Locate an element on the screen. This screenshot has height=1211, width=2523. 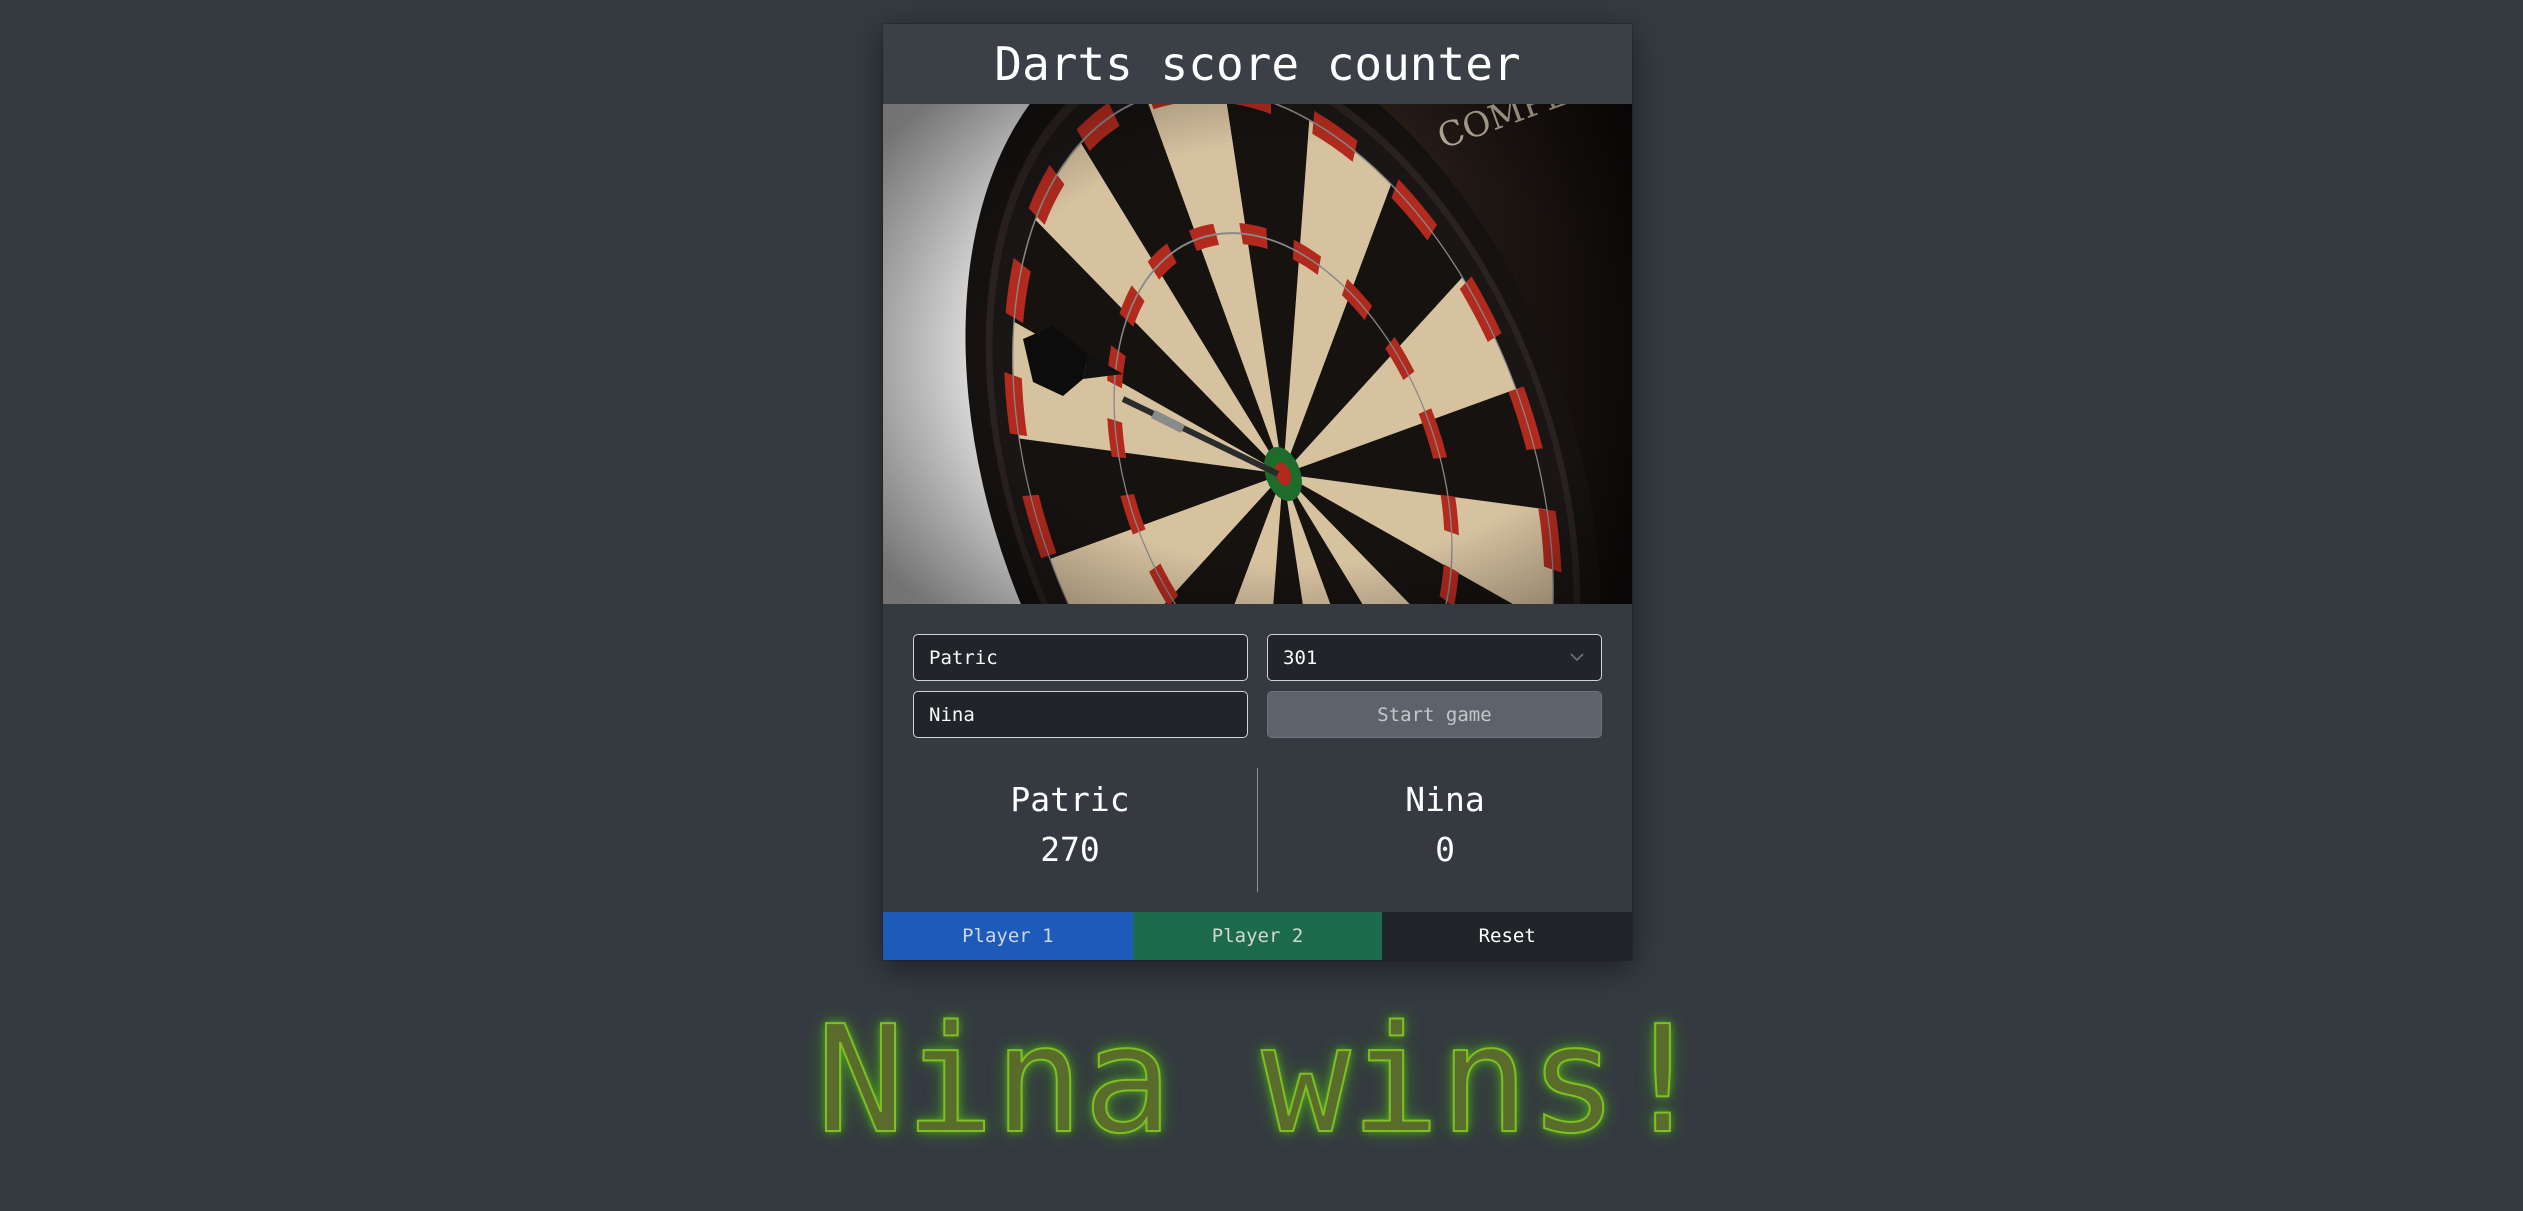
player1-button: Player 1 is located at coordinates (1008, 936).